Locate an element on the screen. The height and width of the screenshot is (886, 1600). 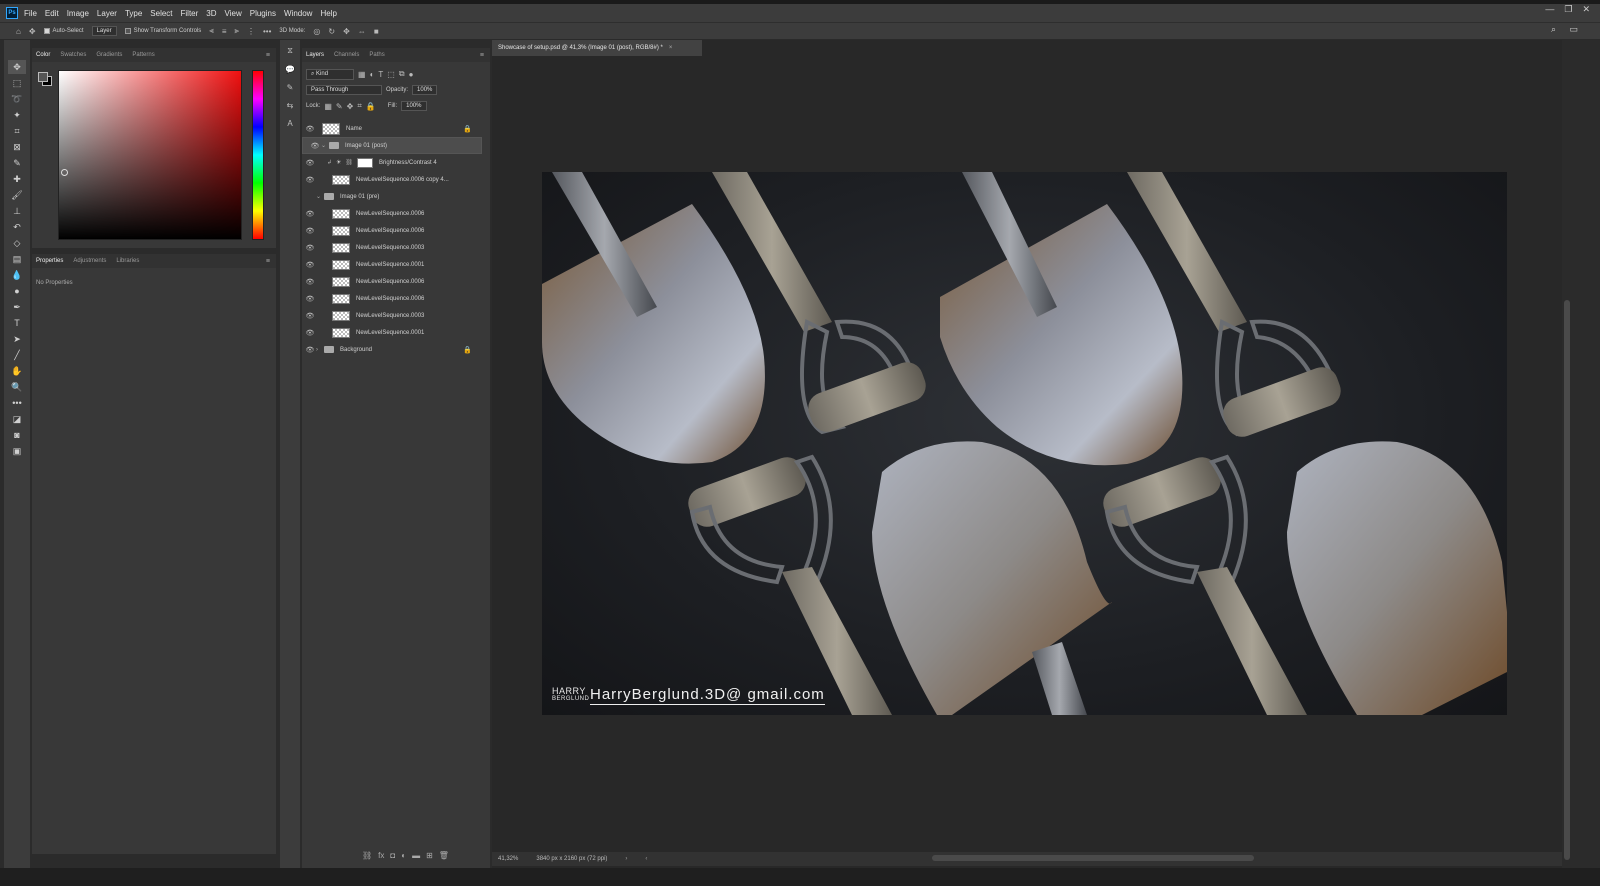
3d-camera-icon: ■ is located at coordinates (376, 31).